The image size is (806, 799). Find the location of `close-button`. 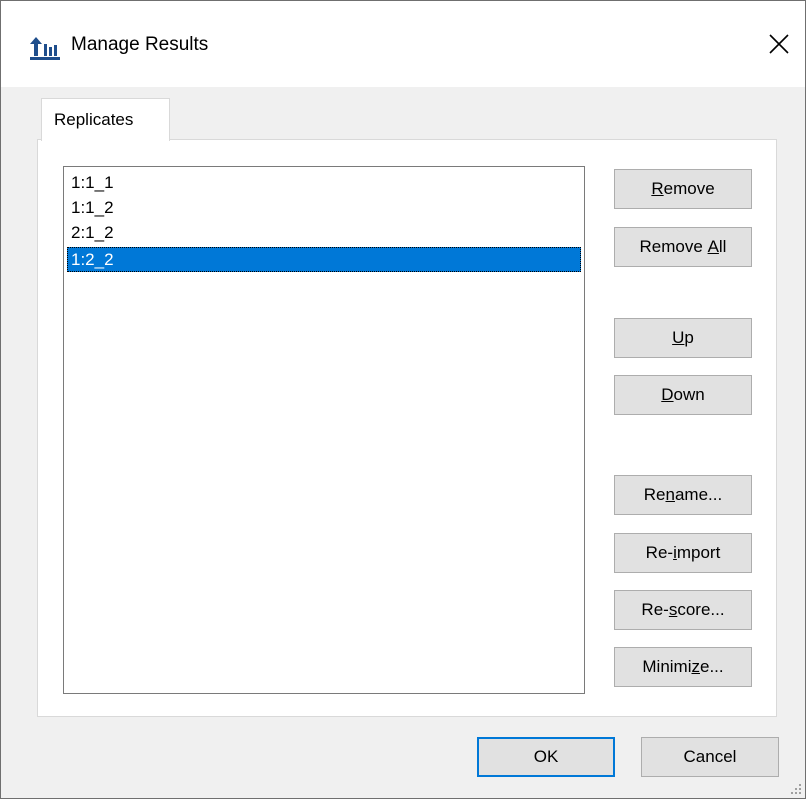

close-button is located at coordinates (779, 44).